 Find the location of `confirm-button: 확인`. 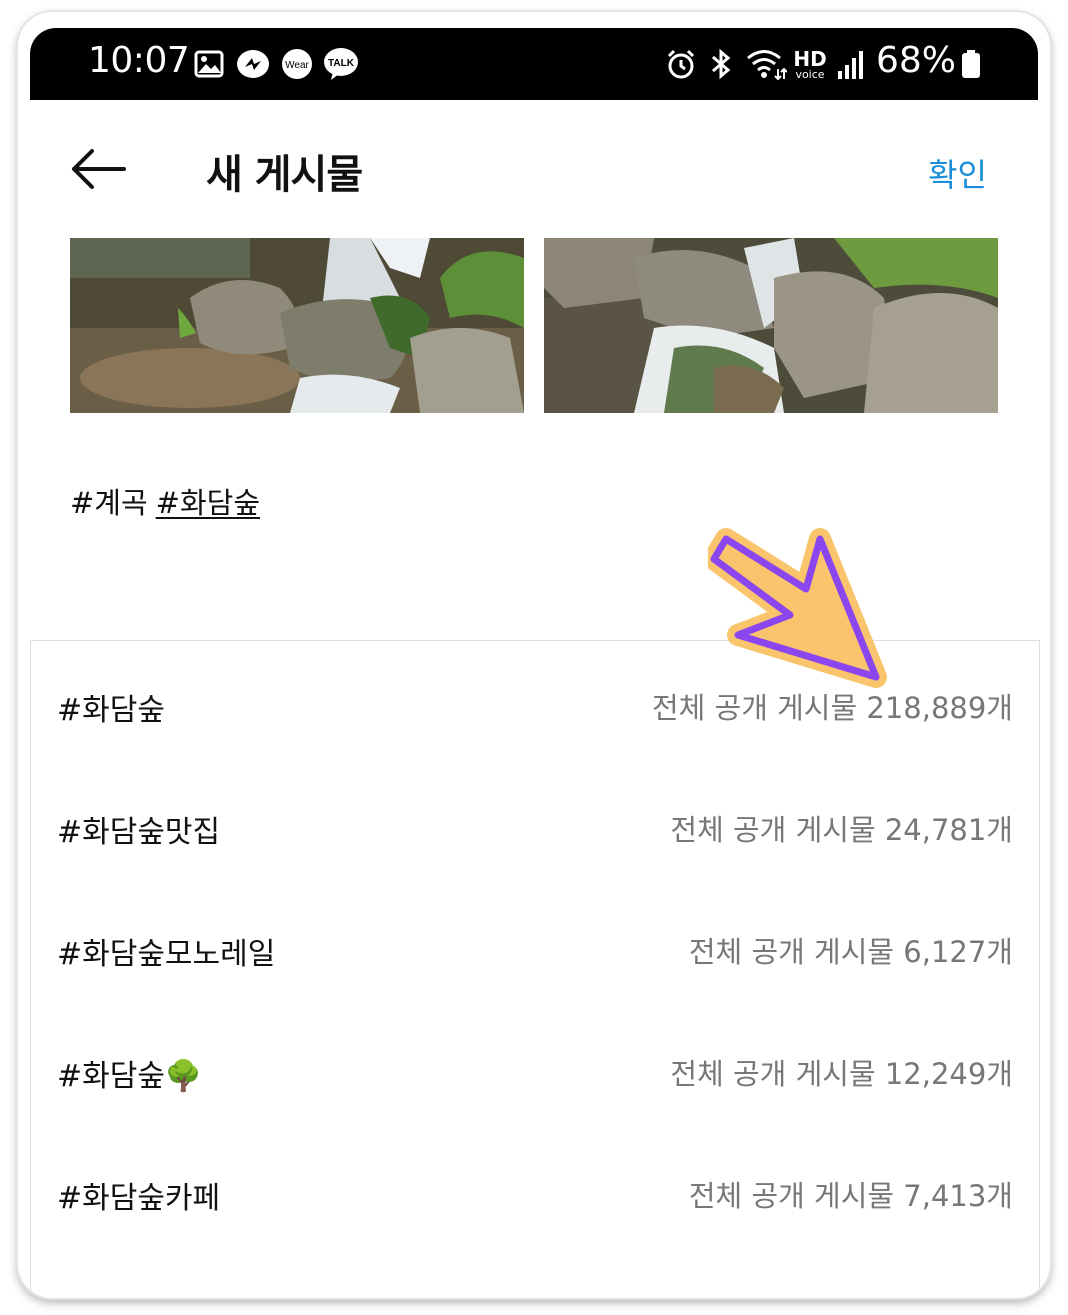

confirm-button: 확인 is located at coordinates (957, 173).